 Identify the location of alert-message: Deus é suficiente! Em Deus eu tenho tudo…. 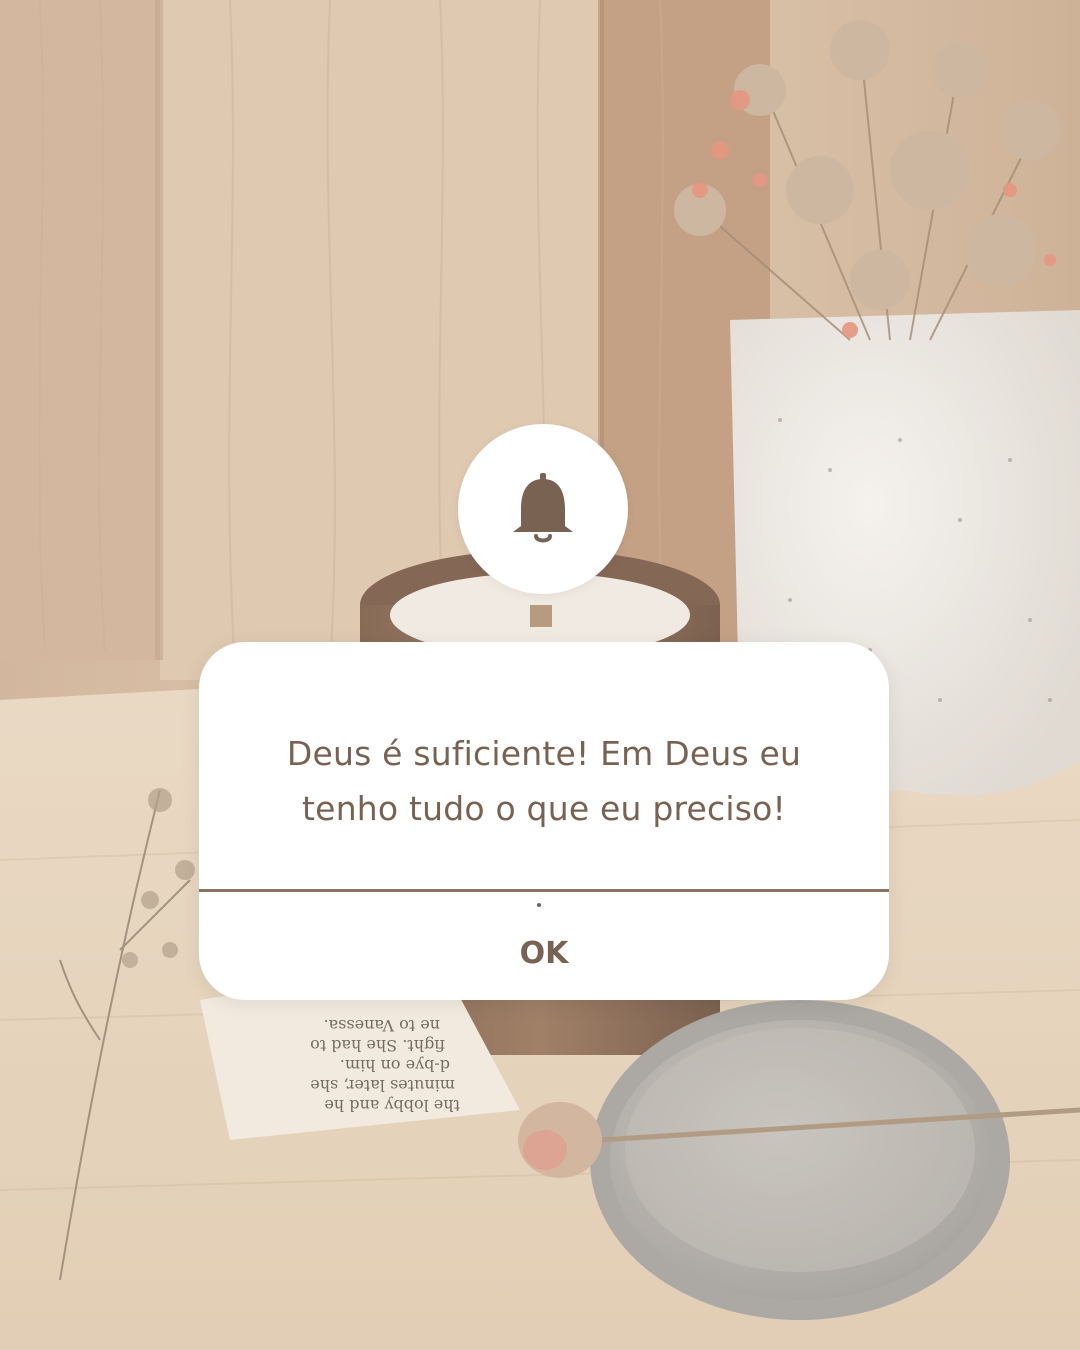
(544, 781).